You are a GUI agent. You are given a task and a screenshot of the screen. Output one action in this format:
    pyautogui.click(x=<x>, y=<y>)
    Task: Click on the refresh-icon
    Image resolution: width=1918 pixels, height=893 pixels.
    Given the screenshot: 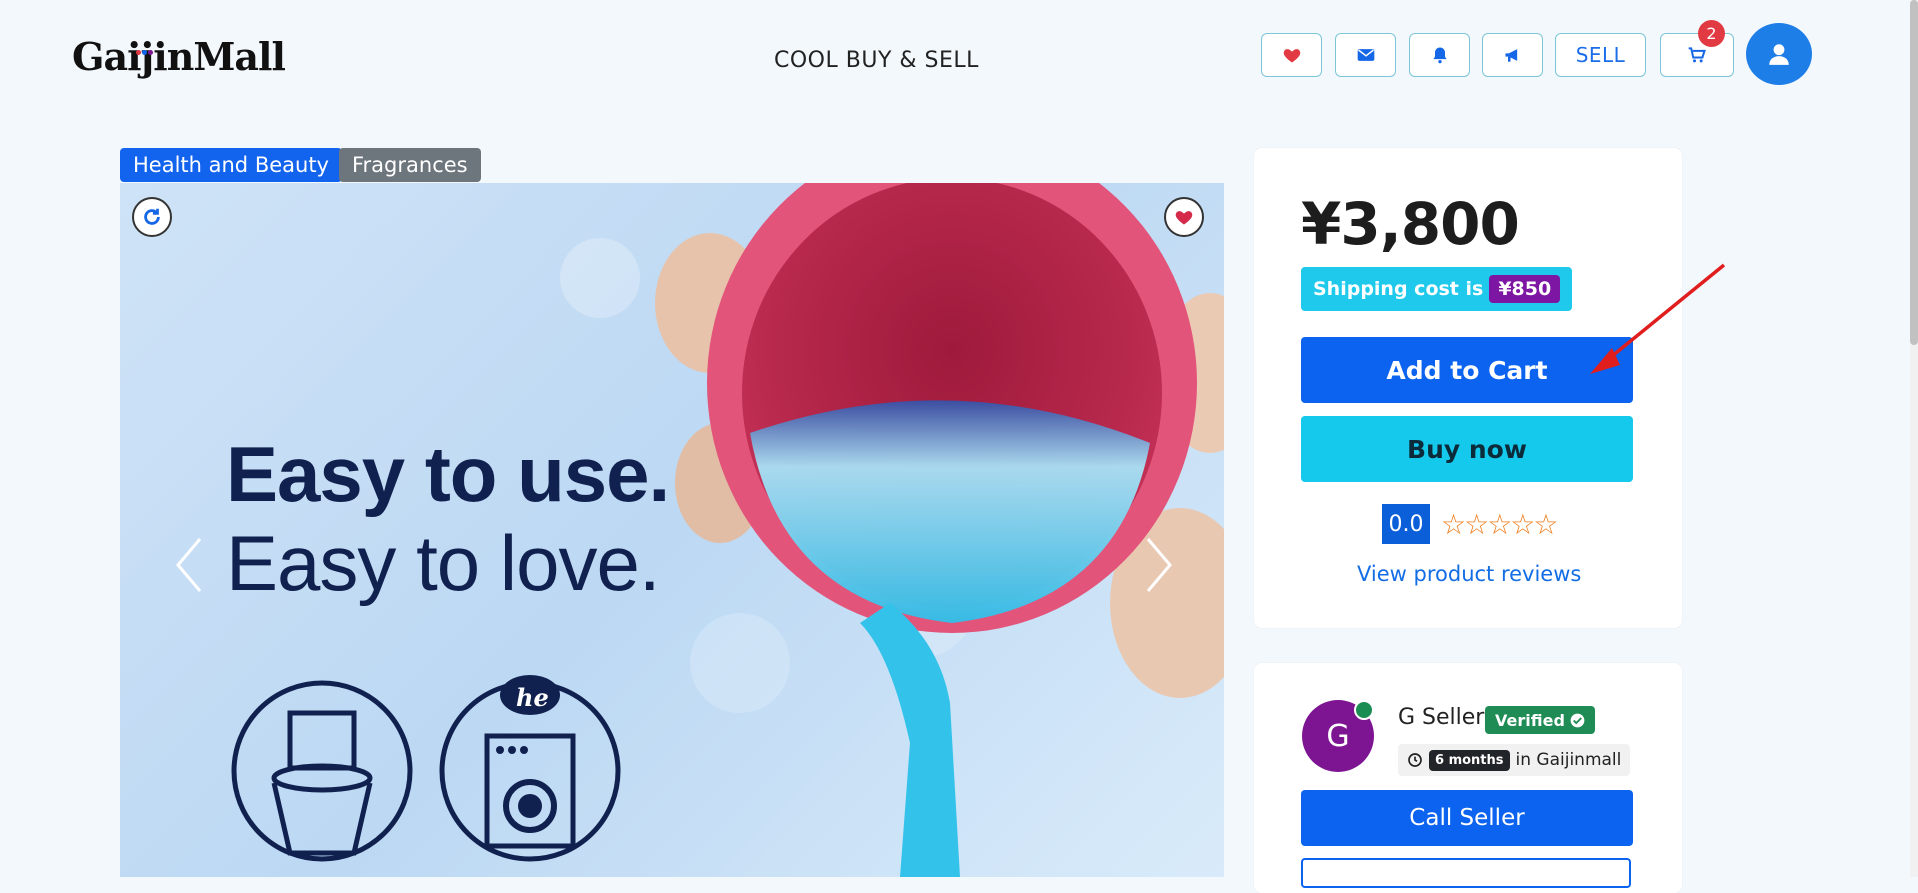 What is the action you would take?
    pyautogui.click(x=152, y=216)
    